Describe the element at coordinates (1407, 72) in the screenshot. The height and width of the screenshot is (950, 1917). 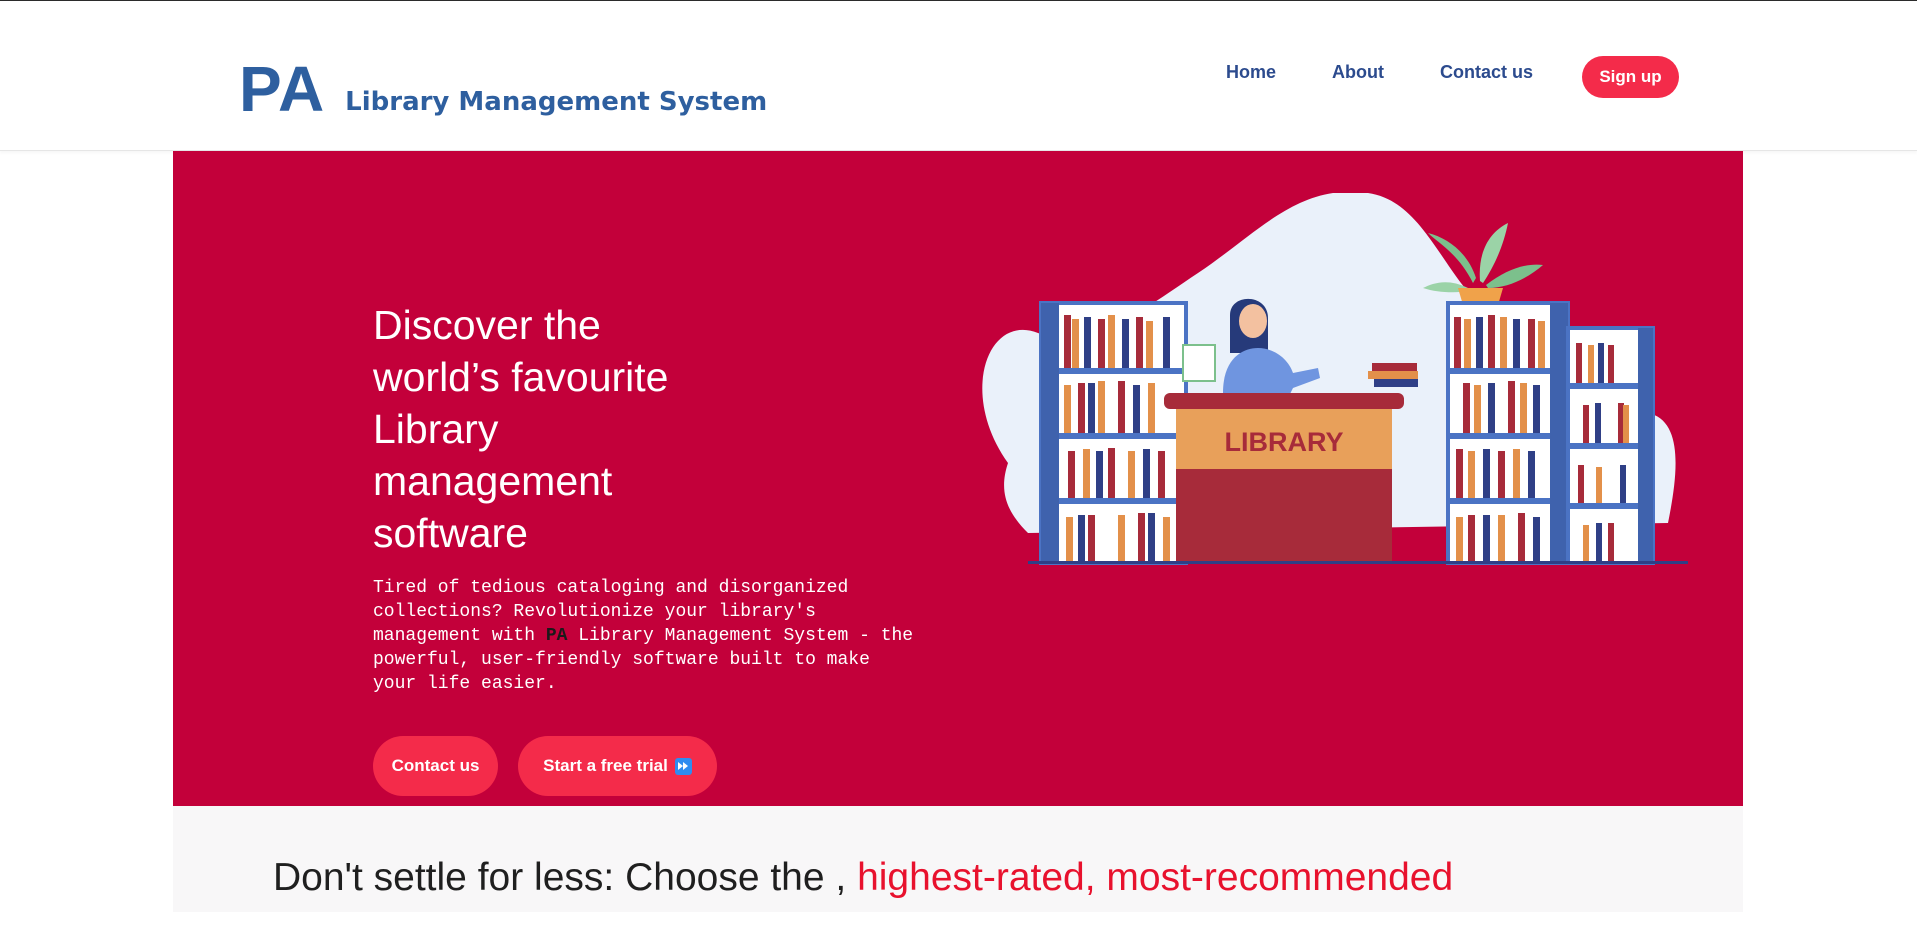
I see `main-nav: Home About Contact us` at that location.